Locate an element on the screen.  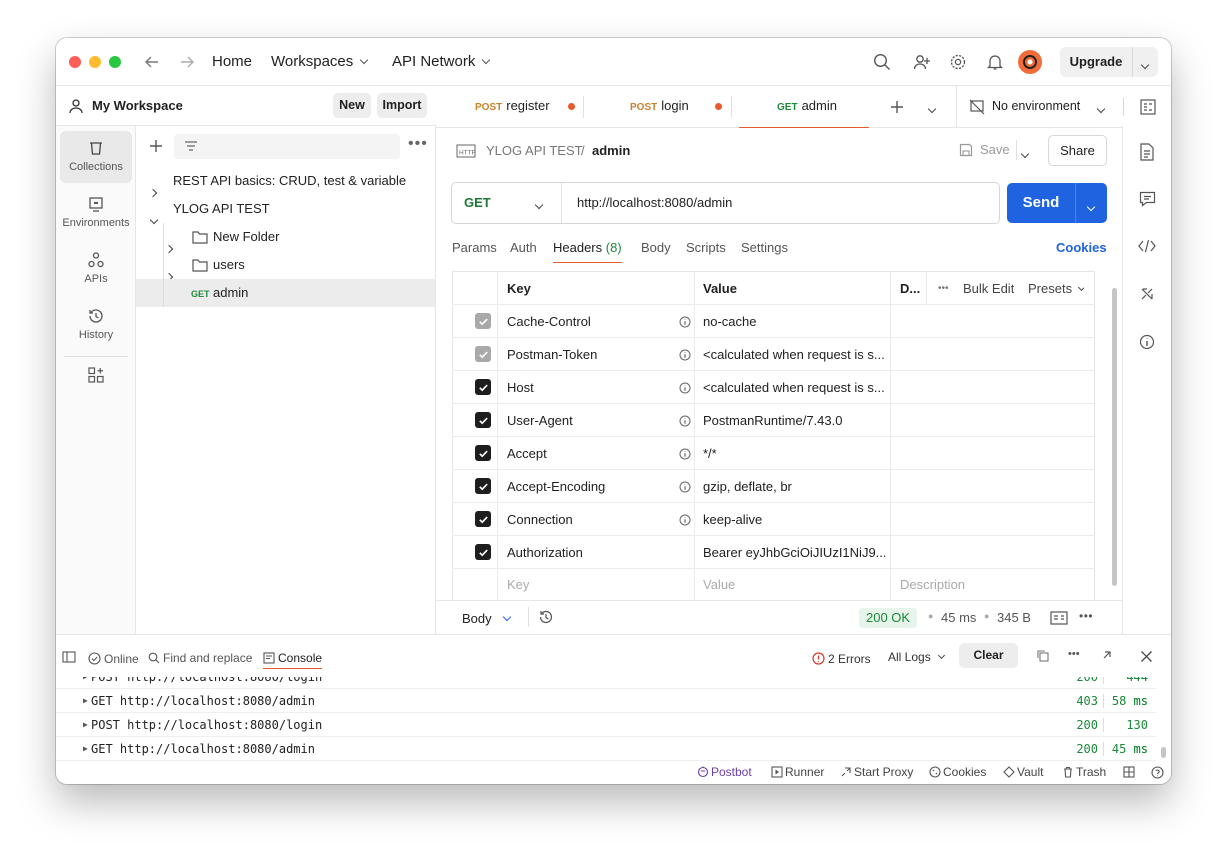
postbot-button: Postbot is located at coordinates (724, 771).